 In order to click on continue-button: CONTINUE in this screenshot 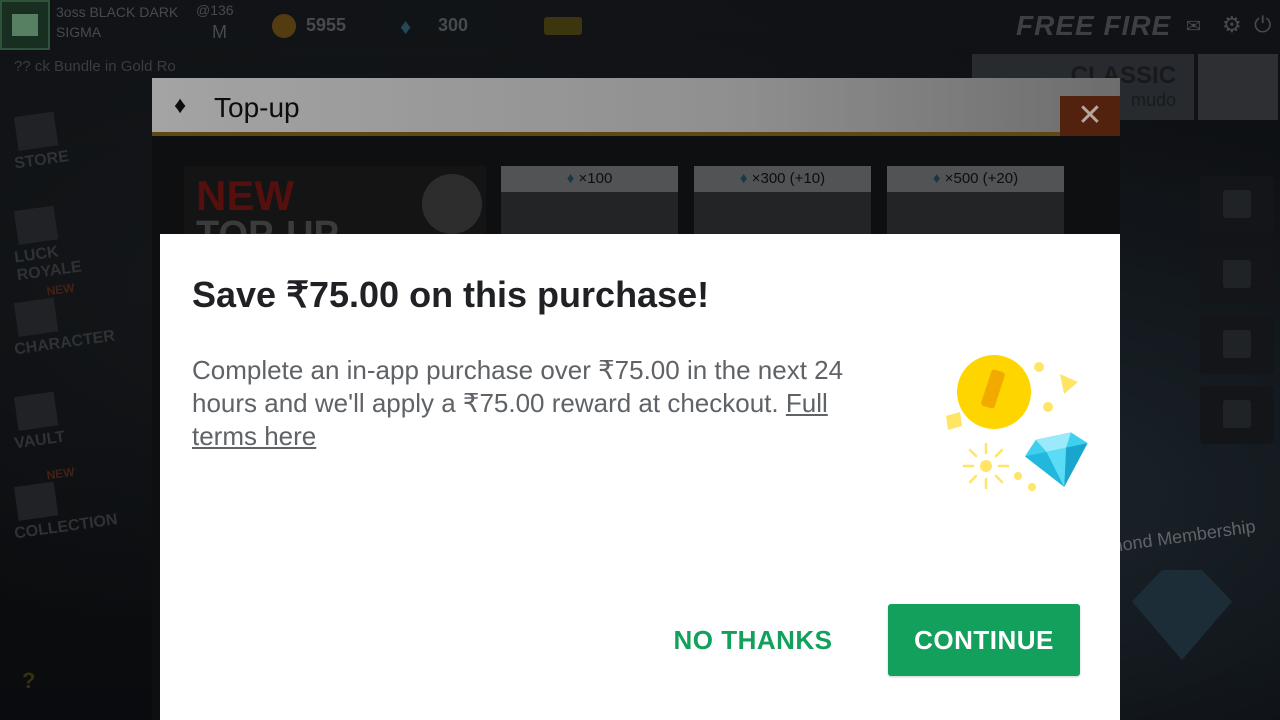, I will do `click(984, 640)`.